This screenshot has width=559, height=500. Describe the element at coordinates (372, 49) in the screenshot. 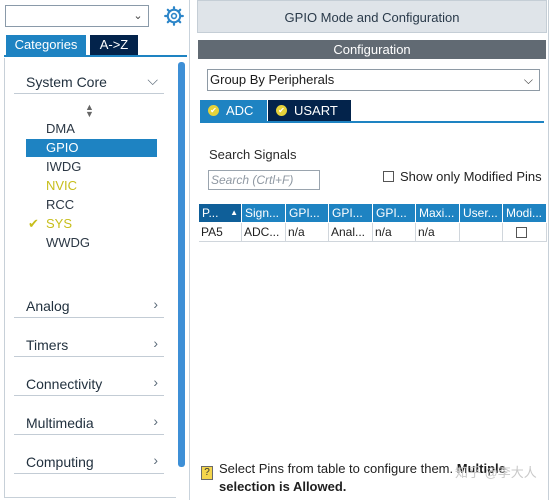

I see `configuration-header: Configuration` at that location.